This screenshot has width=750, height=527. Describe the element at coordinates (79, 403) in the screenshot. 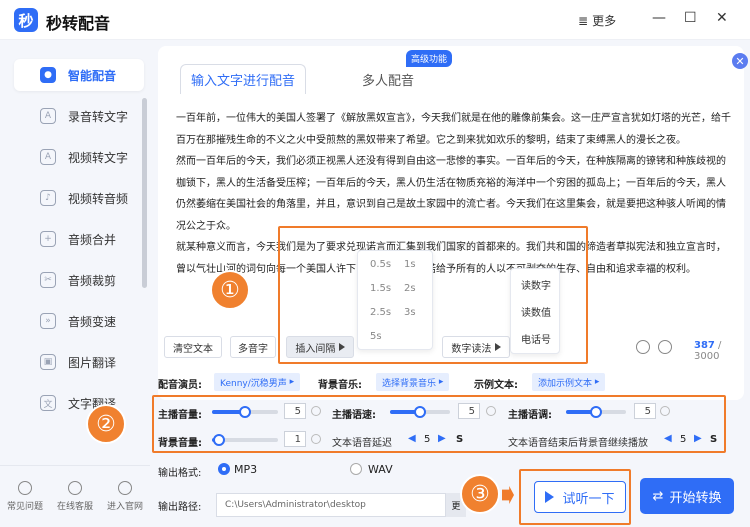

I see `sidebar-item-text-translate: 文文字翻译` at that location.